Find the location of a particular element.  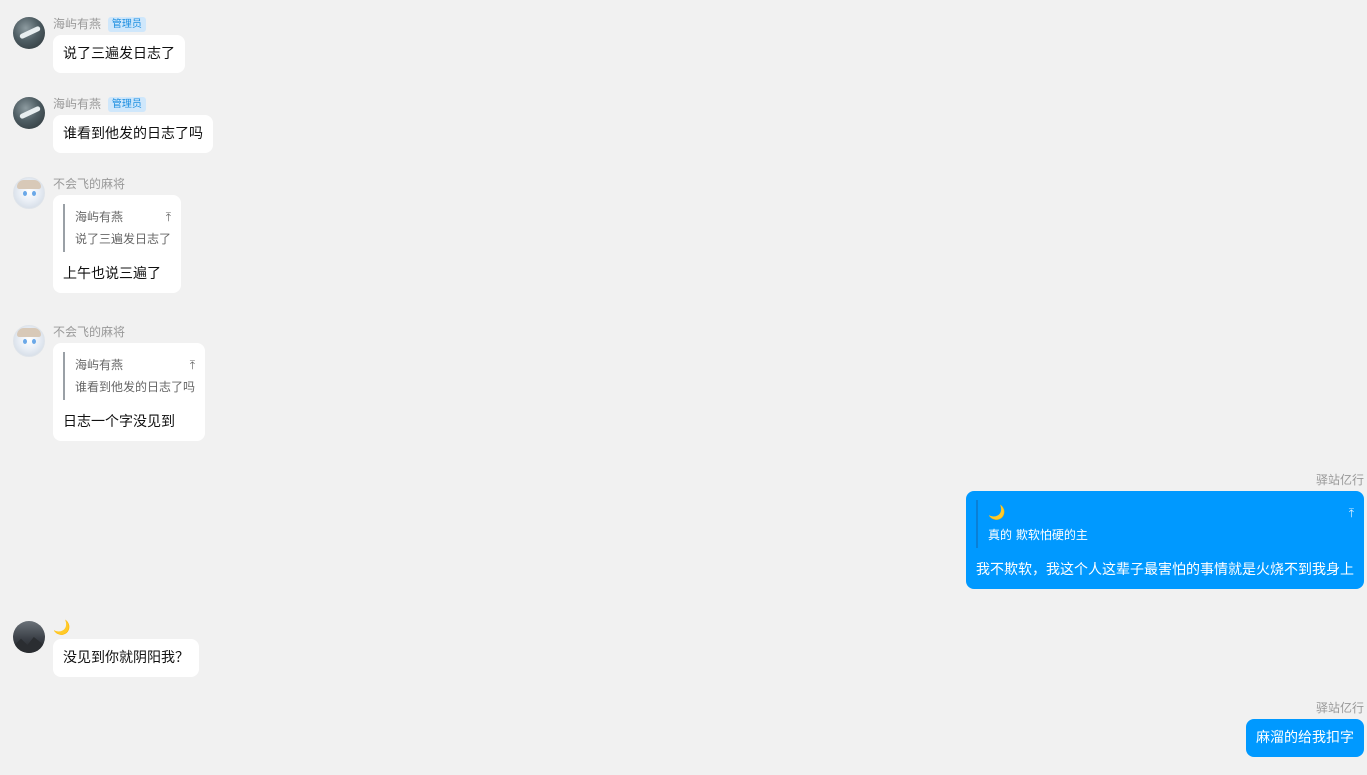

message-bubble: 海屿有燕 说了三遍发日志了 ⤒ 上午也说三遍了 is located at coordinates (117, 244).